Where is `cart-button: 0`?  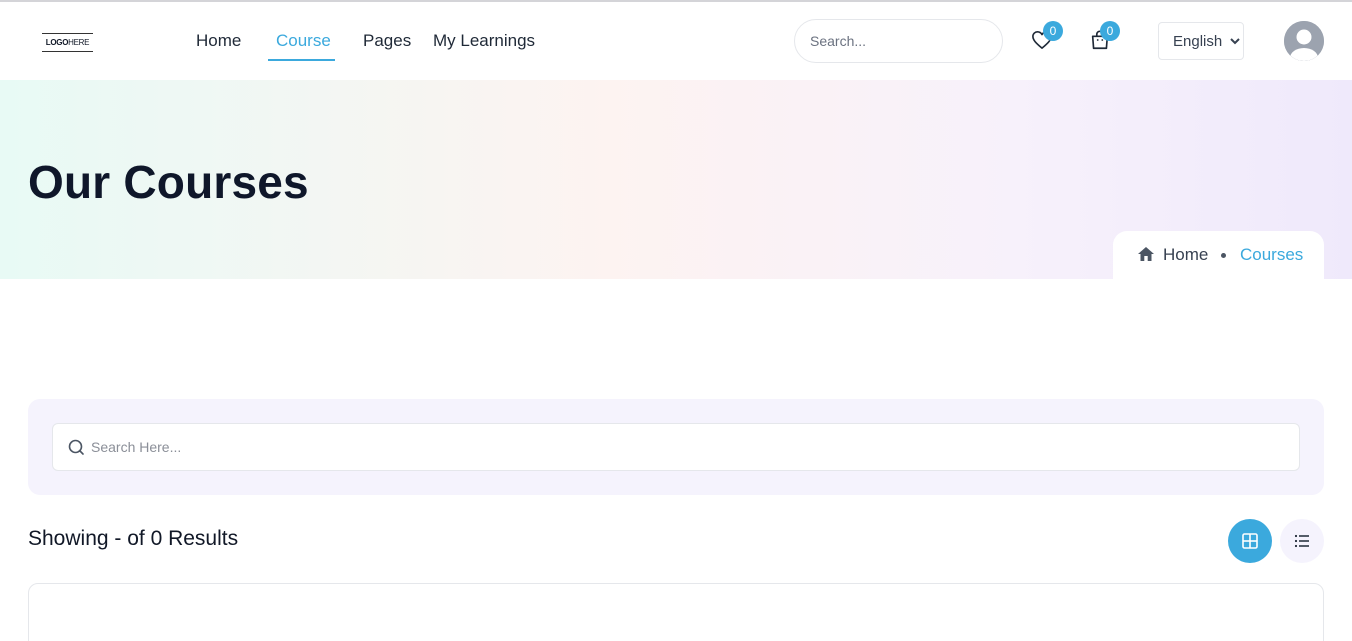
cart-button: 0 is located at coordinates (1103, 37).